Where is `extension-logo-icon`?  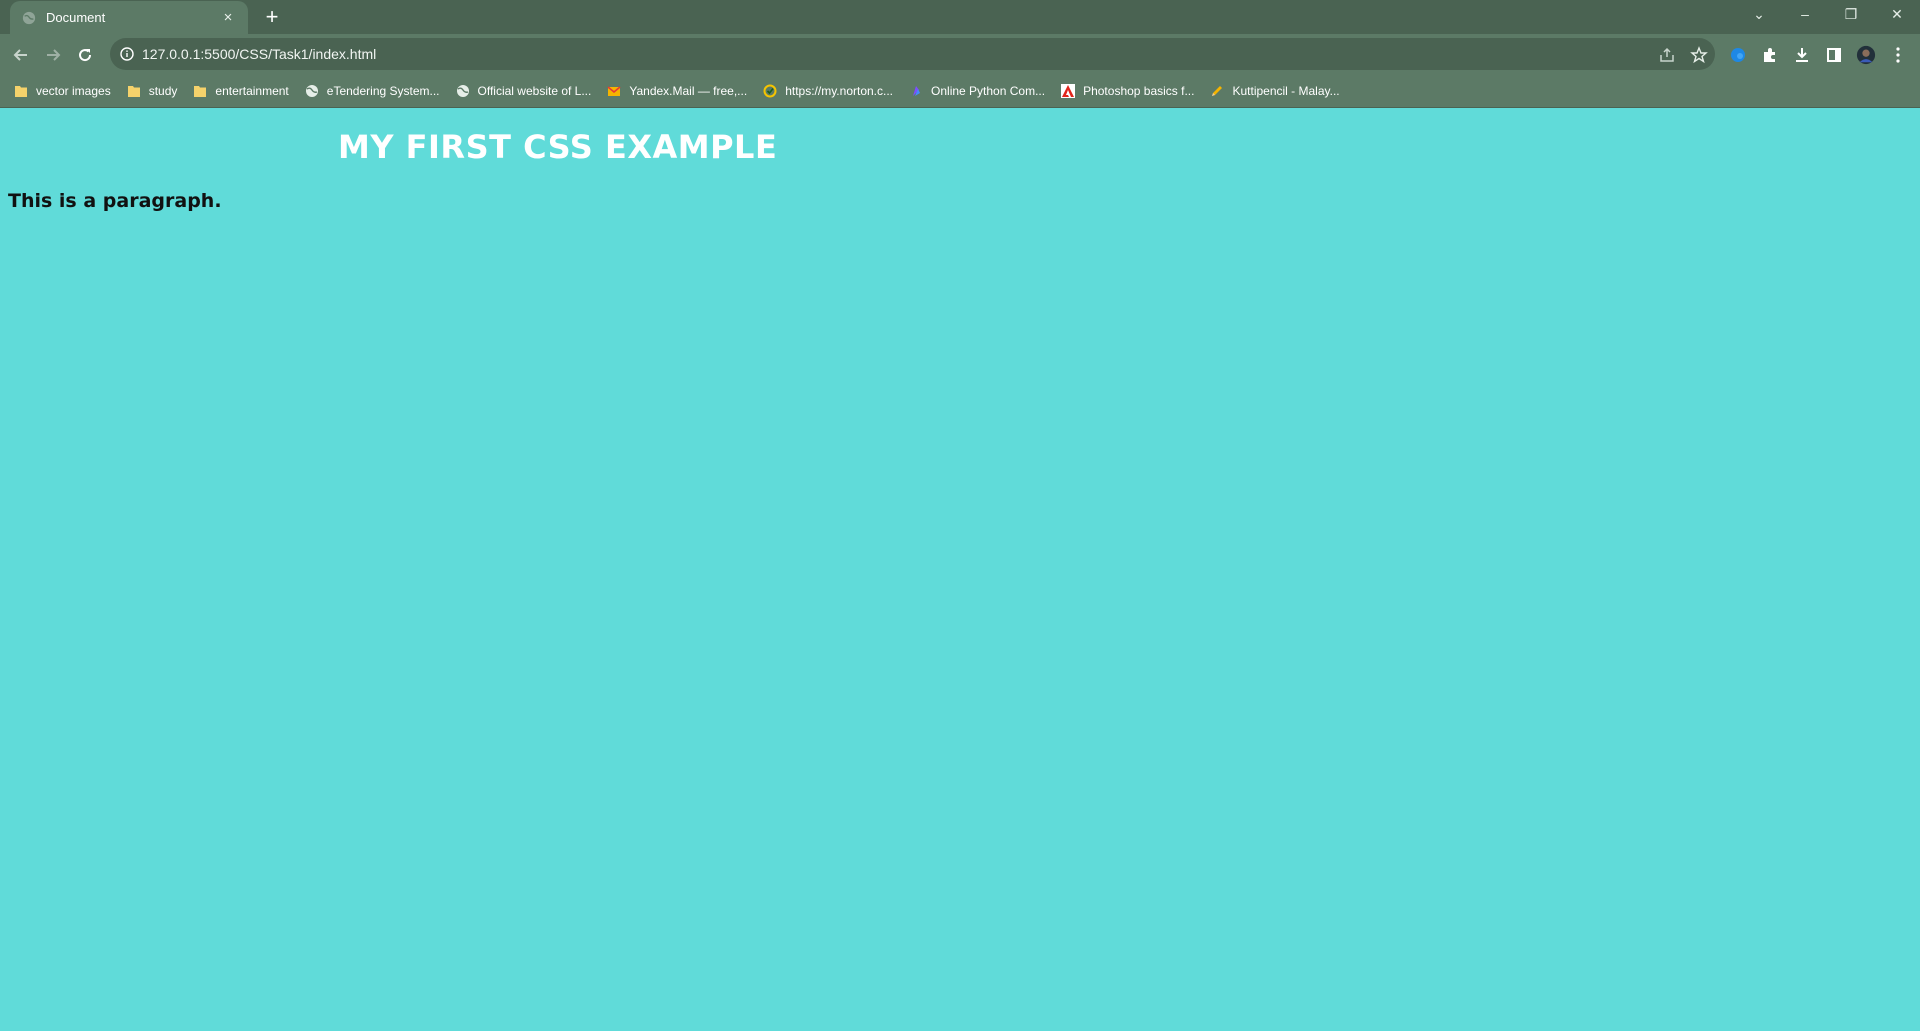
extension-logo-icon is located at coordinates (1738, 55).